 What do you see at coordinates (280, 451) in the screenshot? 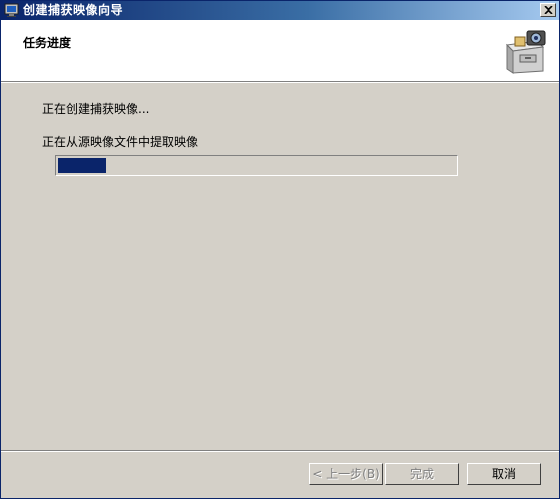
I see `footer-separator` at bounding box center [280, 451].